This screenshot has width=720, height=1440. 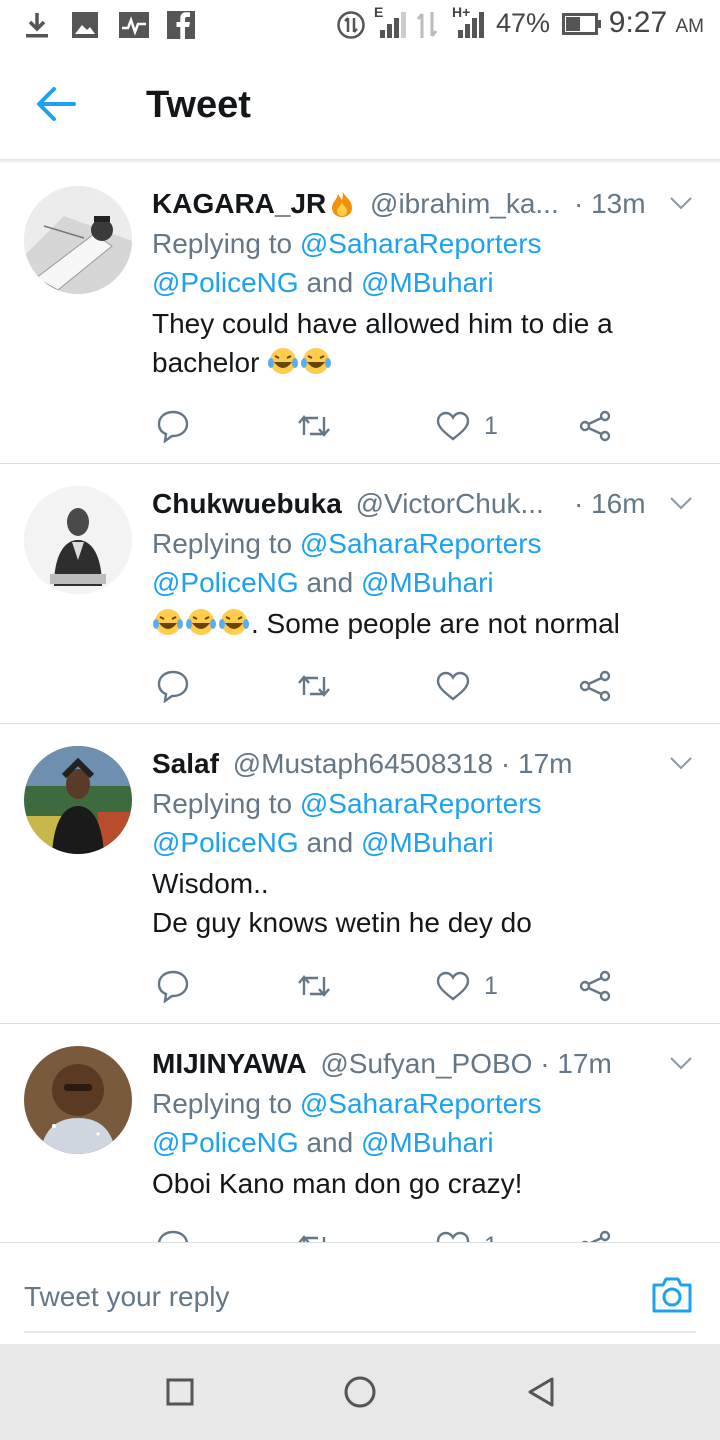 What do you see at coordinates (185, 763) in the screenshot?
I see `display-name: Salaf` at bounding box center [185, 763].